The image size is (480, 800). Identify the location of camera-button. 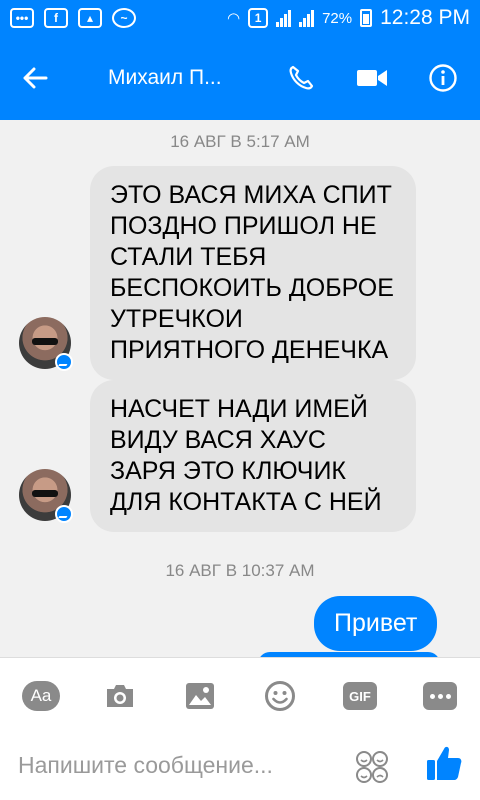
(120, 696).